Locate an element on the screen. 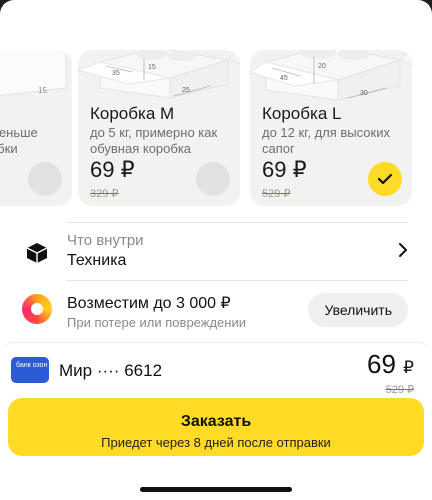 This screenshot has height=500, width=432. desc-line: обки is located at coordinates (9, 148).